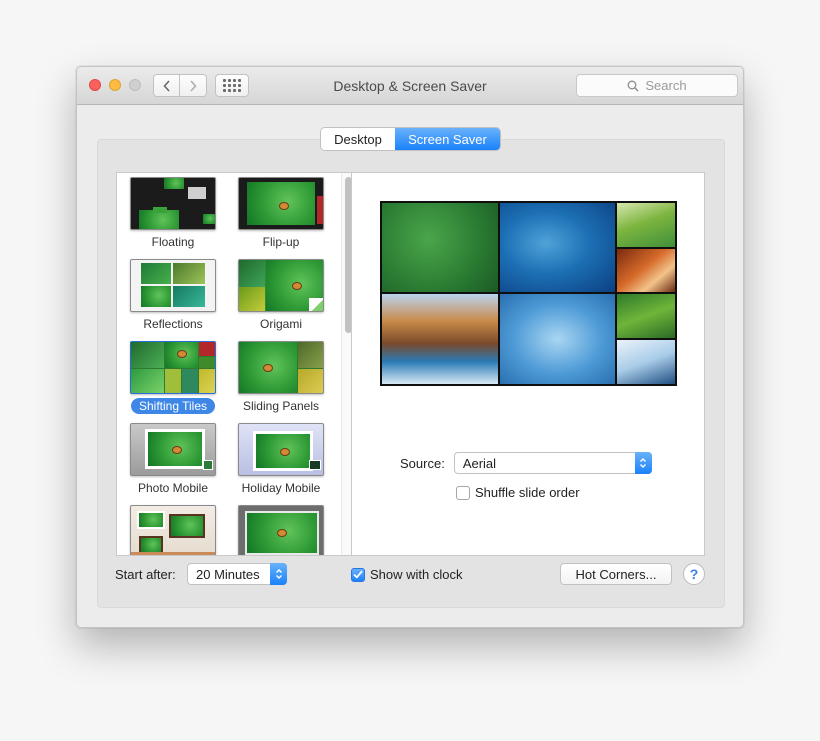 This screenshot has height=741, width=820. What do you see at coordinates (281, 367) in the screenshot?
I see `sliding-panels-thumbnail` at bounding box center [281, 367].